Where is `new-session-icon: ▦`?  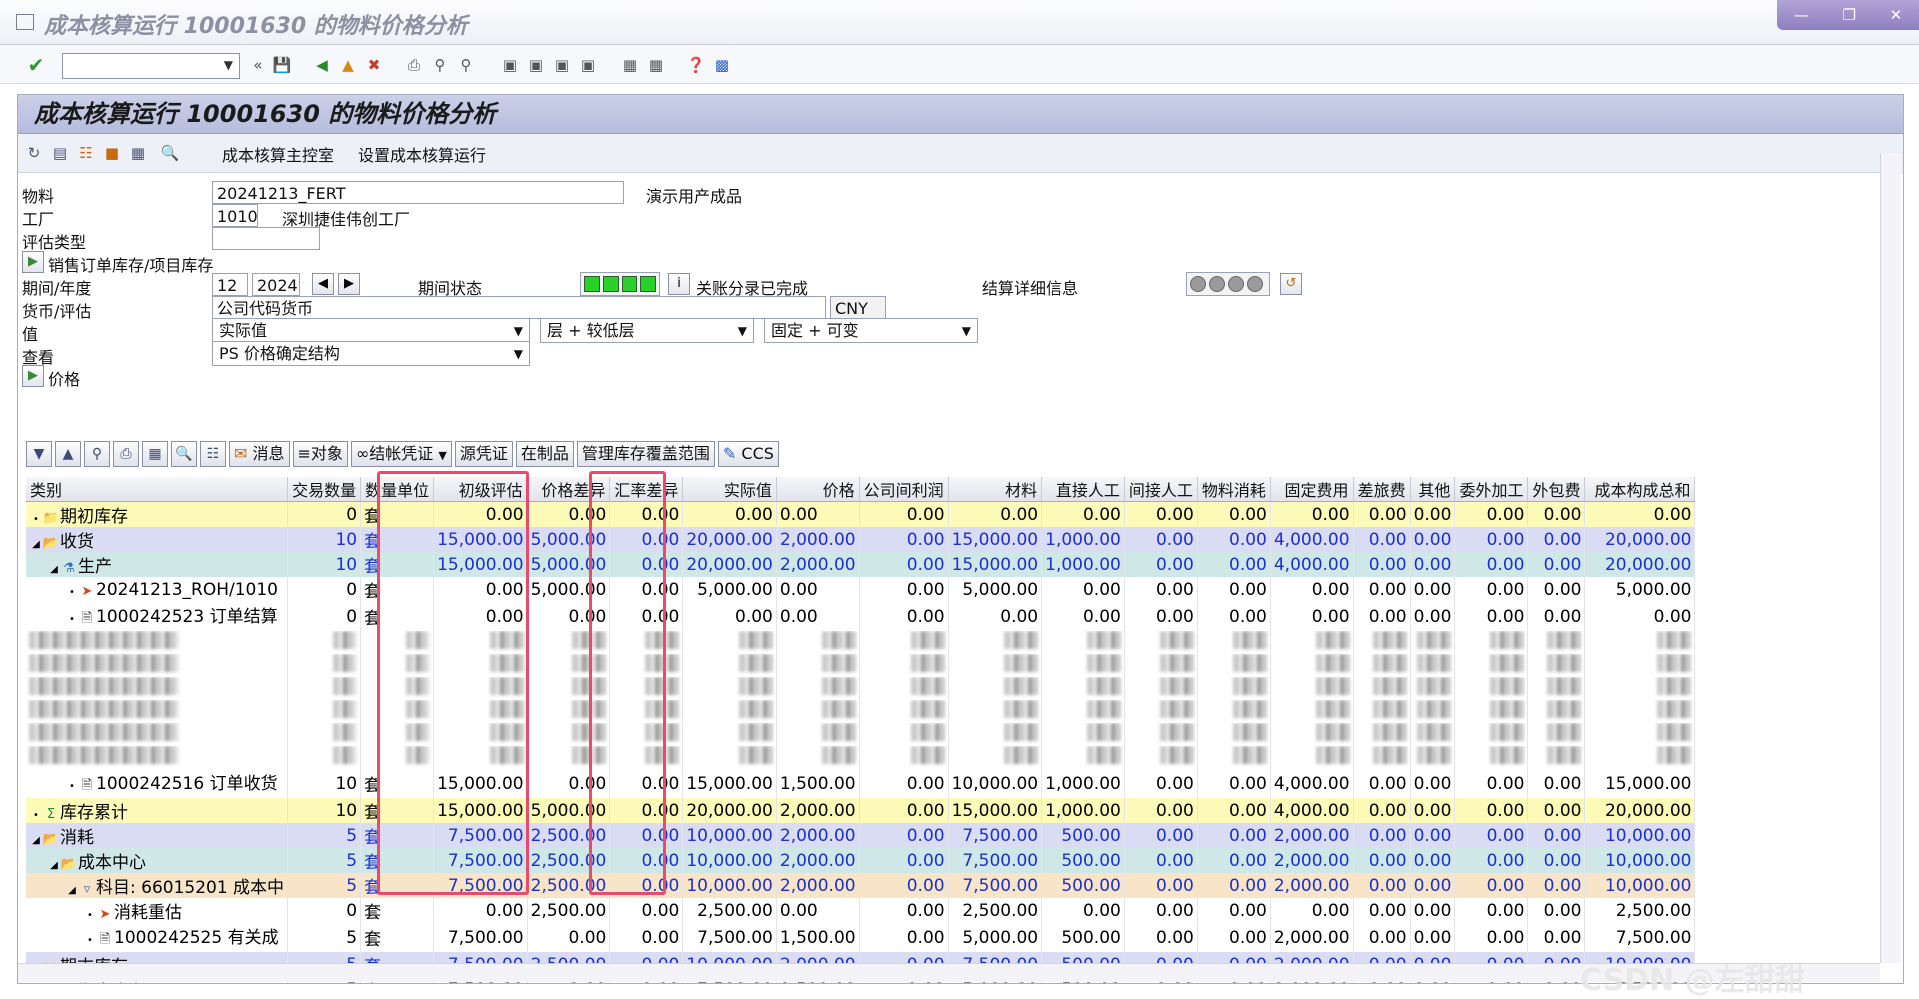 new-session-icon: ▦ is located at coordinates (630, 65).